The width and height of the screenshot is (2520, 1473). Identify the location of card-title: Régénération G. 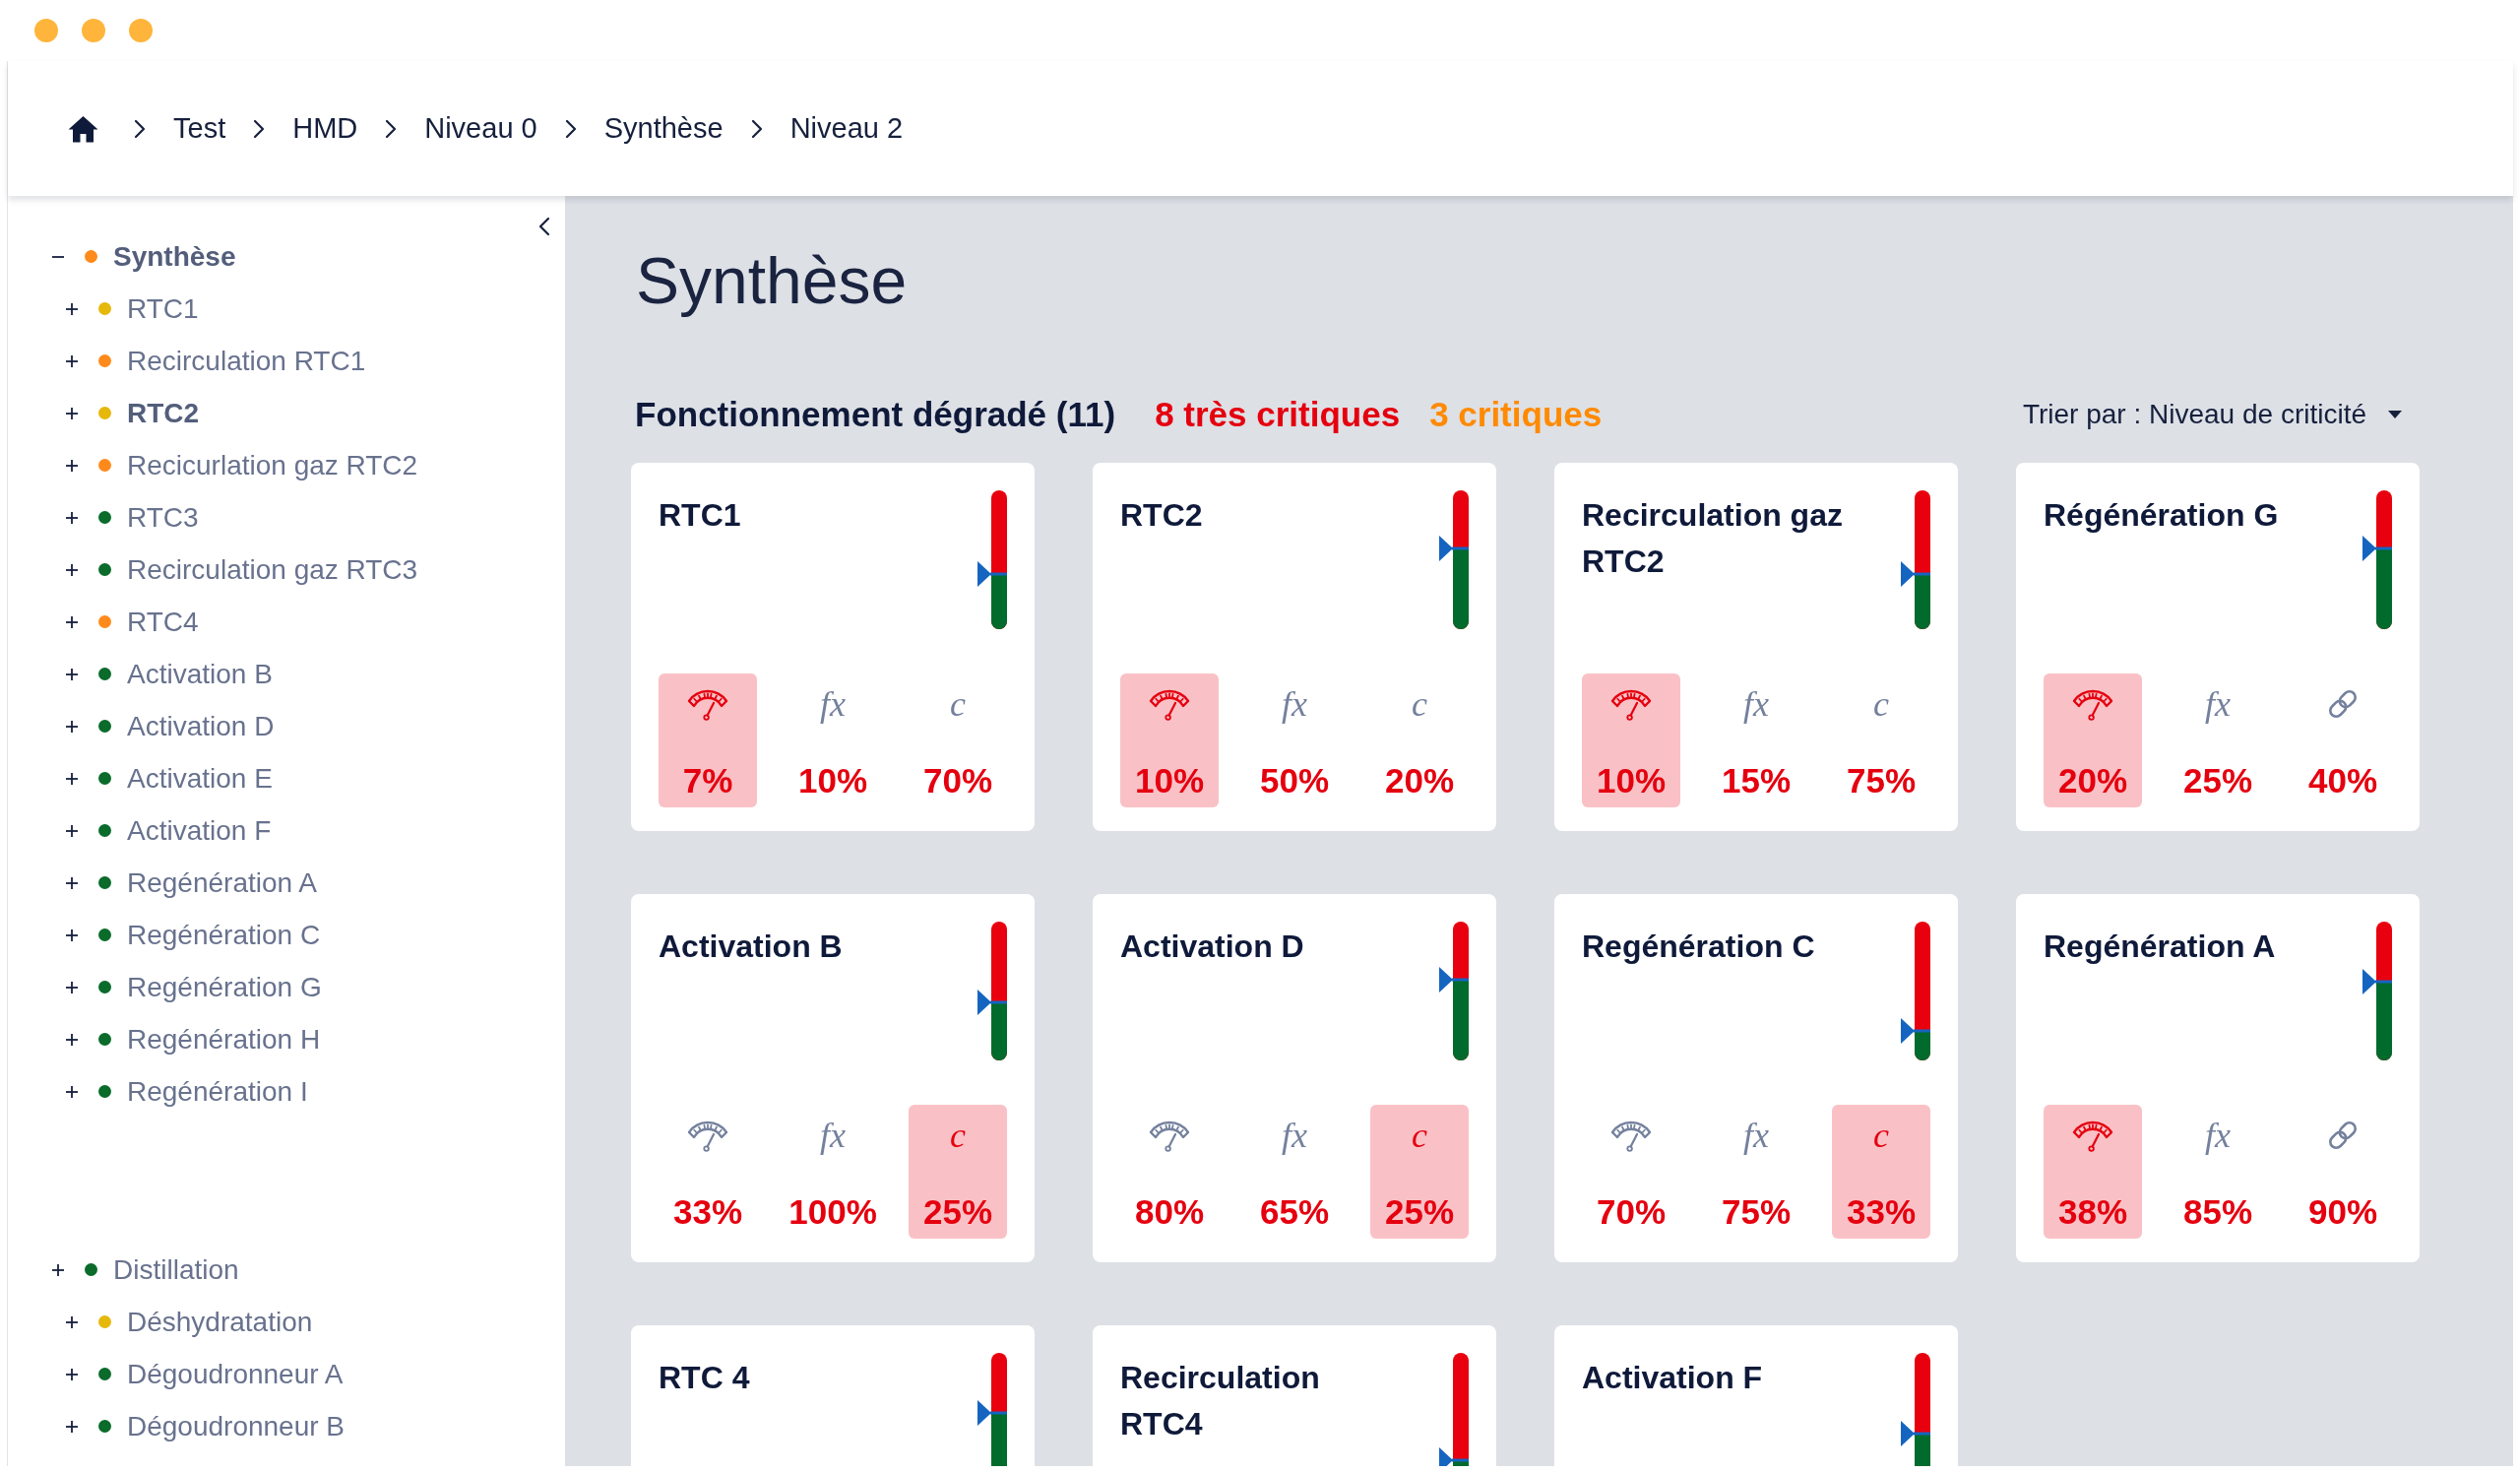
(2161, 515).